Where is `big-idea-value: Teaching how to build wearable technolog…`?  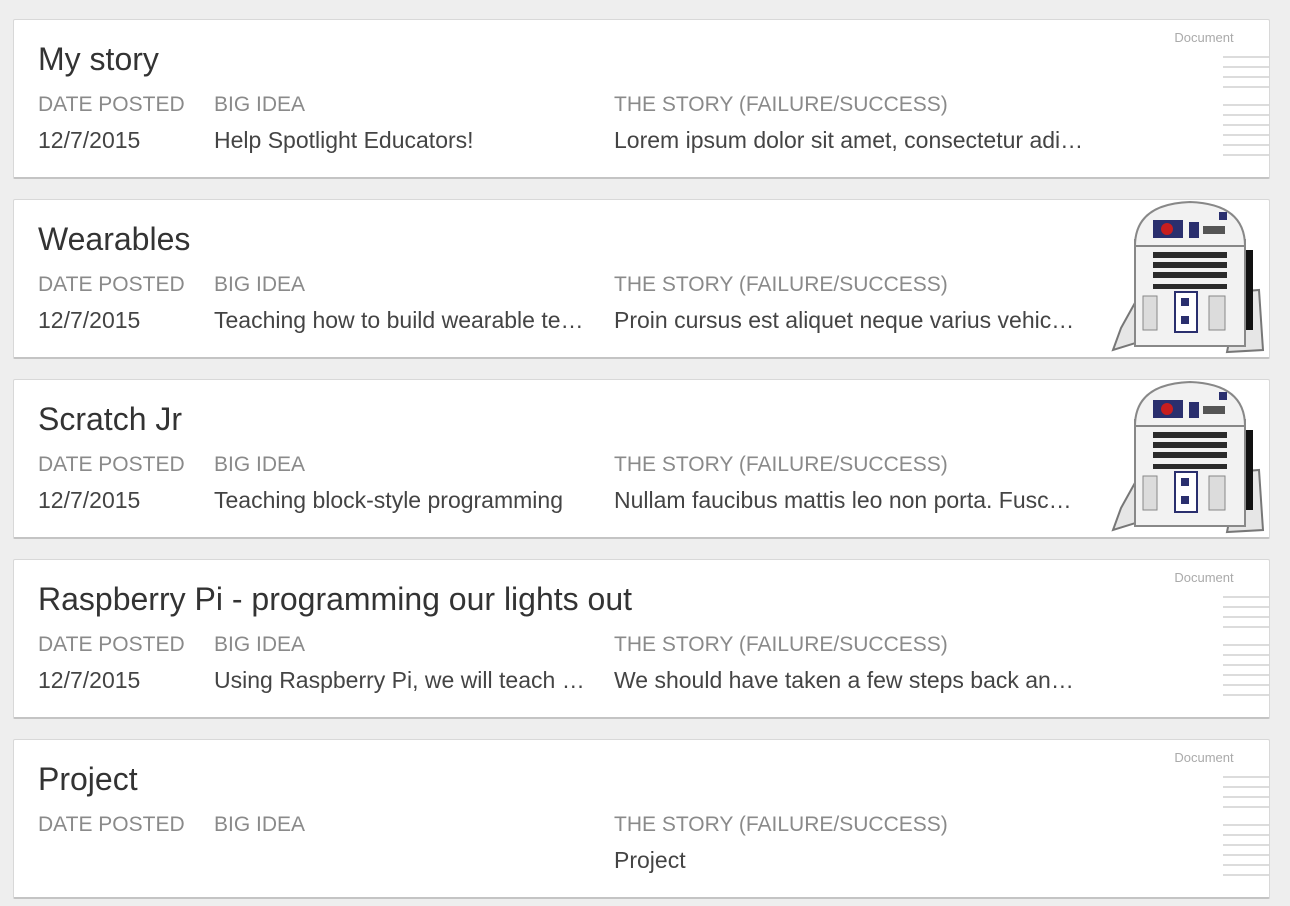 big-idea-value: Teaching how to build wearable technolog… is located at coordinates (400, 320).